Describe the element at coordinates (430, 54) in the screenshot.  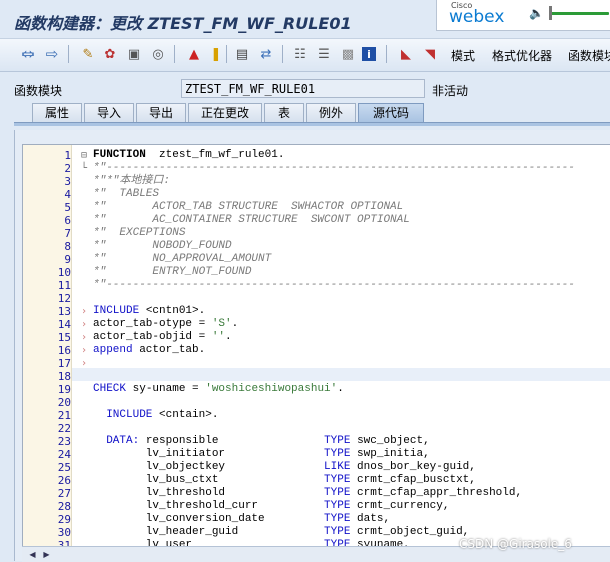
I see `pattern-icon: ◥` at that location.